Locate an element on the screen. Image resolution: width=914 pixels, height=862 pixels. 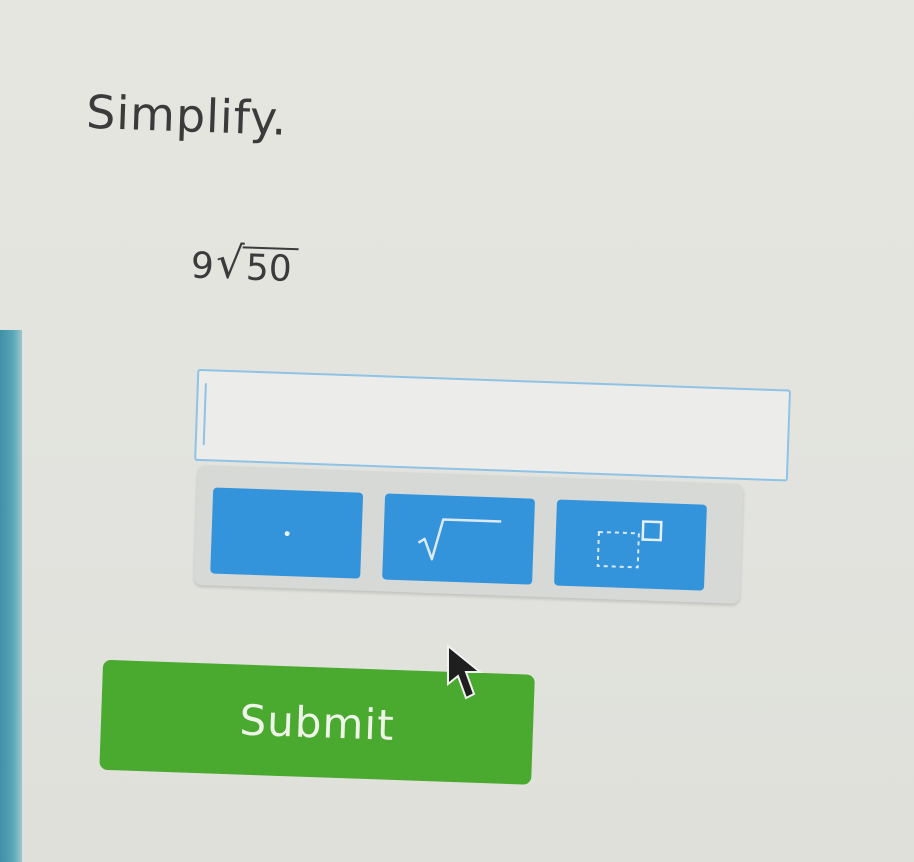
exponent-key is located at coordinates (630, 545).